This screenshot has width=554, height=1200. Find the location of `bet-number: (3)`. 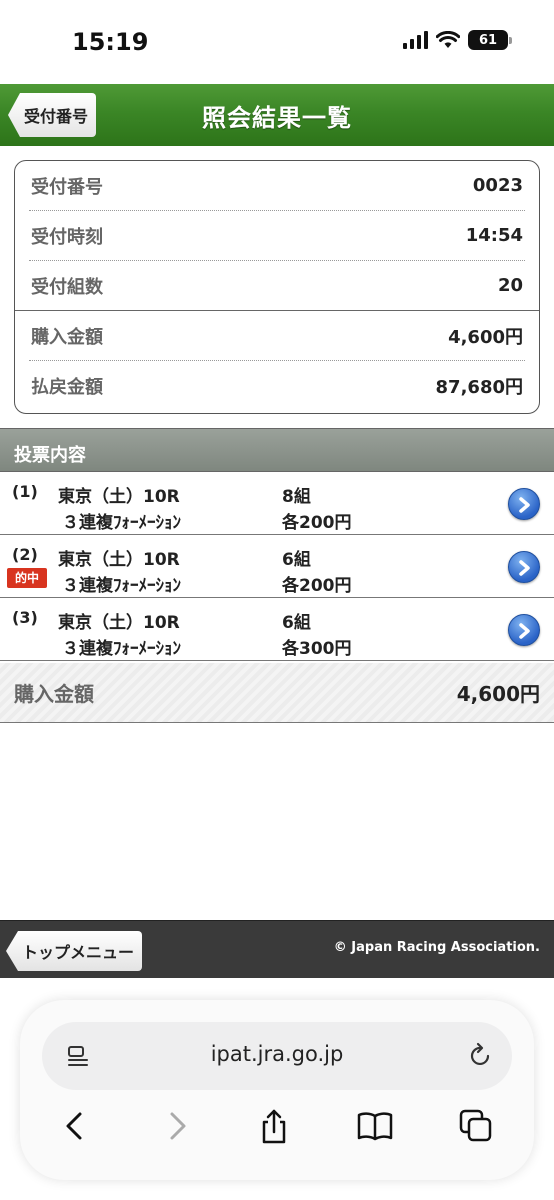

bet-number: (3) is located at coordinates (25, 617).